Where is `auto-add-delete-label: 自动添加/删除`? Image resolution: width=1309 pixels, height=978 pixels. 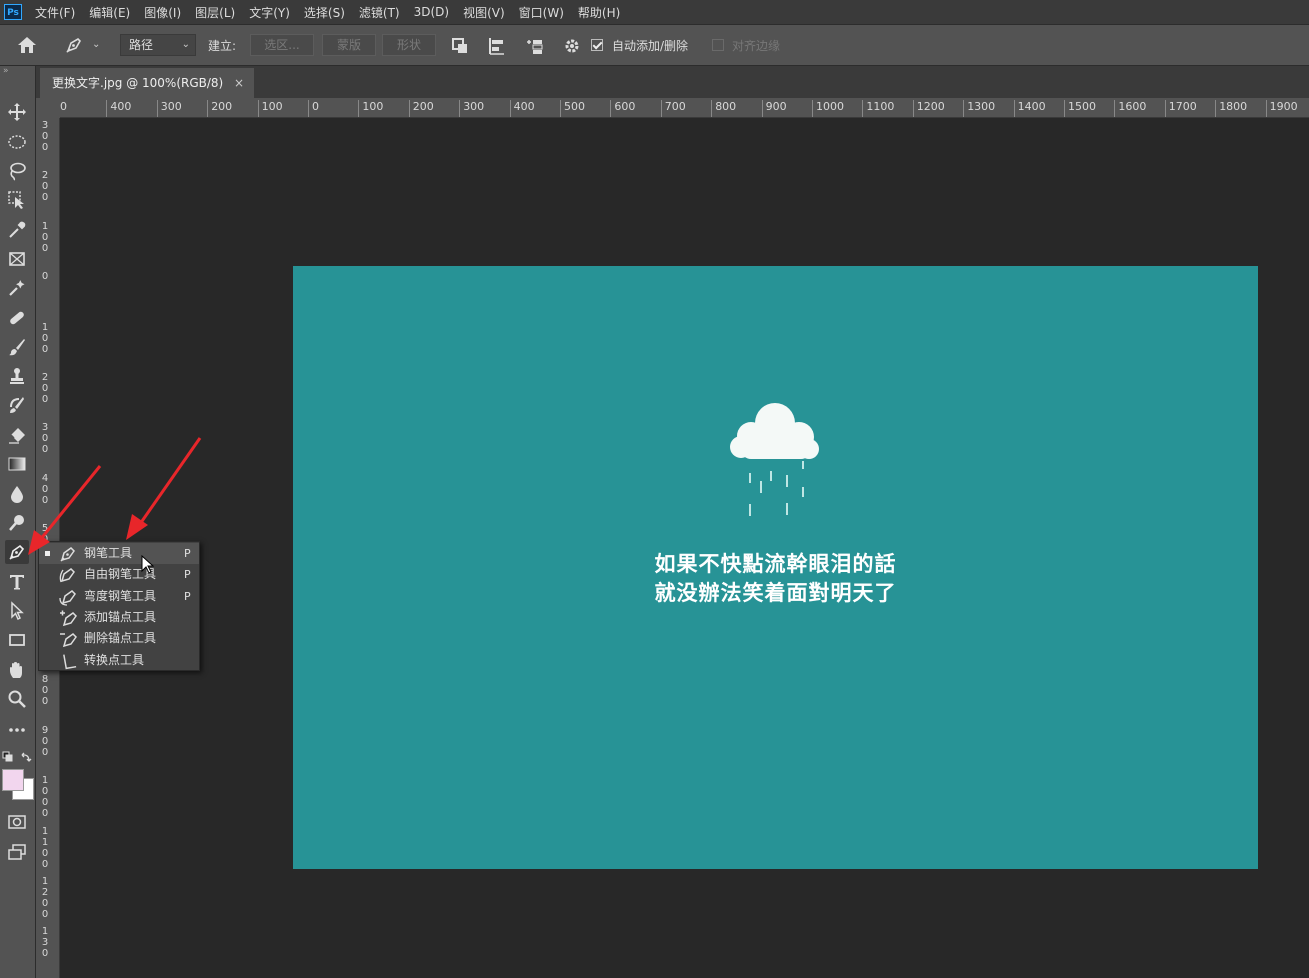 auto-add-delete-label: 自动添加/删除 is located at coordinates (650, 46).